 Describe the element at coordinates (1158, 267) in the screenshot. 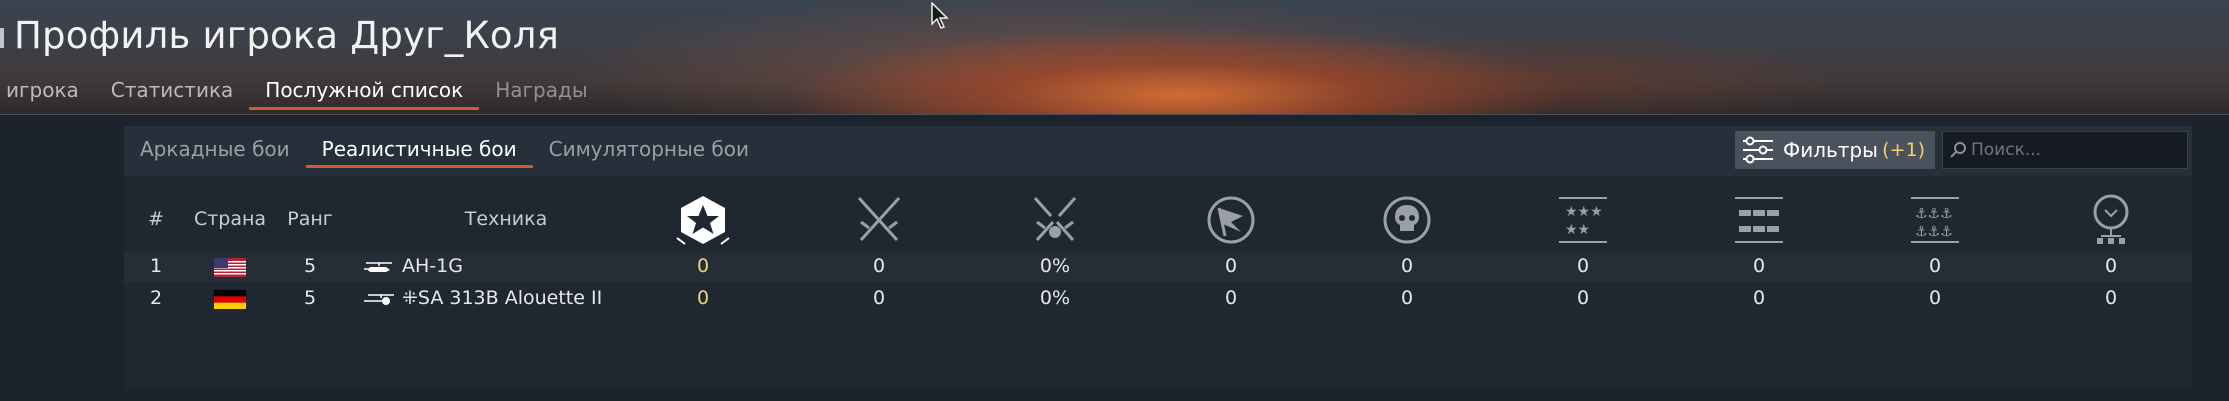

I see `table-row: 1 5 AH-1G 0 0 0% 0 0 0 0 0 0` at that location.